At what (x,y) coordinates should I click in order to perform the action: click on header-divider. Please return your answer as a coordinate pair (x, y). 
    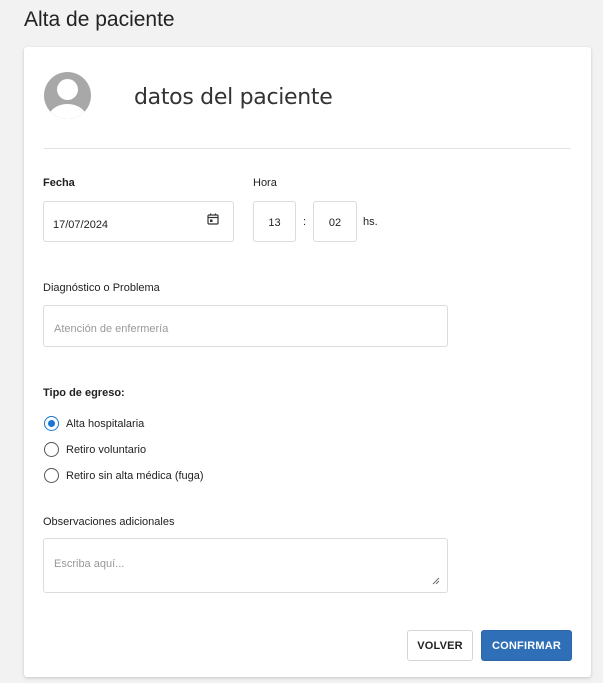
    Looking at the image, I should click on (307, 148).